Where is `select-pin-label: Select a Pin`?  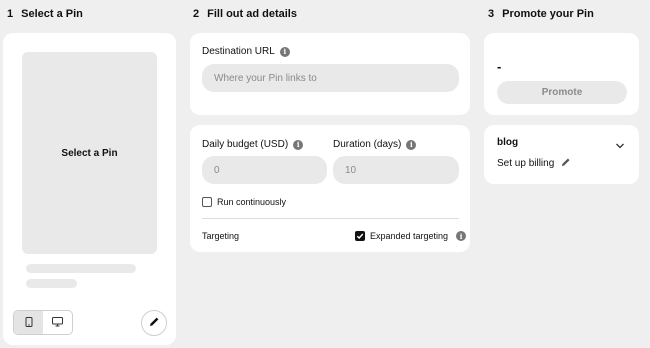 select-pin-label: Select a Pin is located at coordinates (89, 153).